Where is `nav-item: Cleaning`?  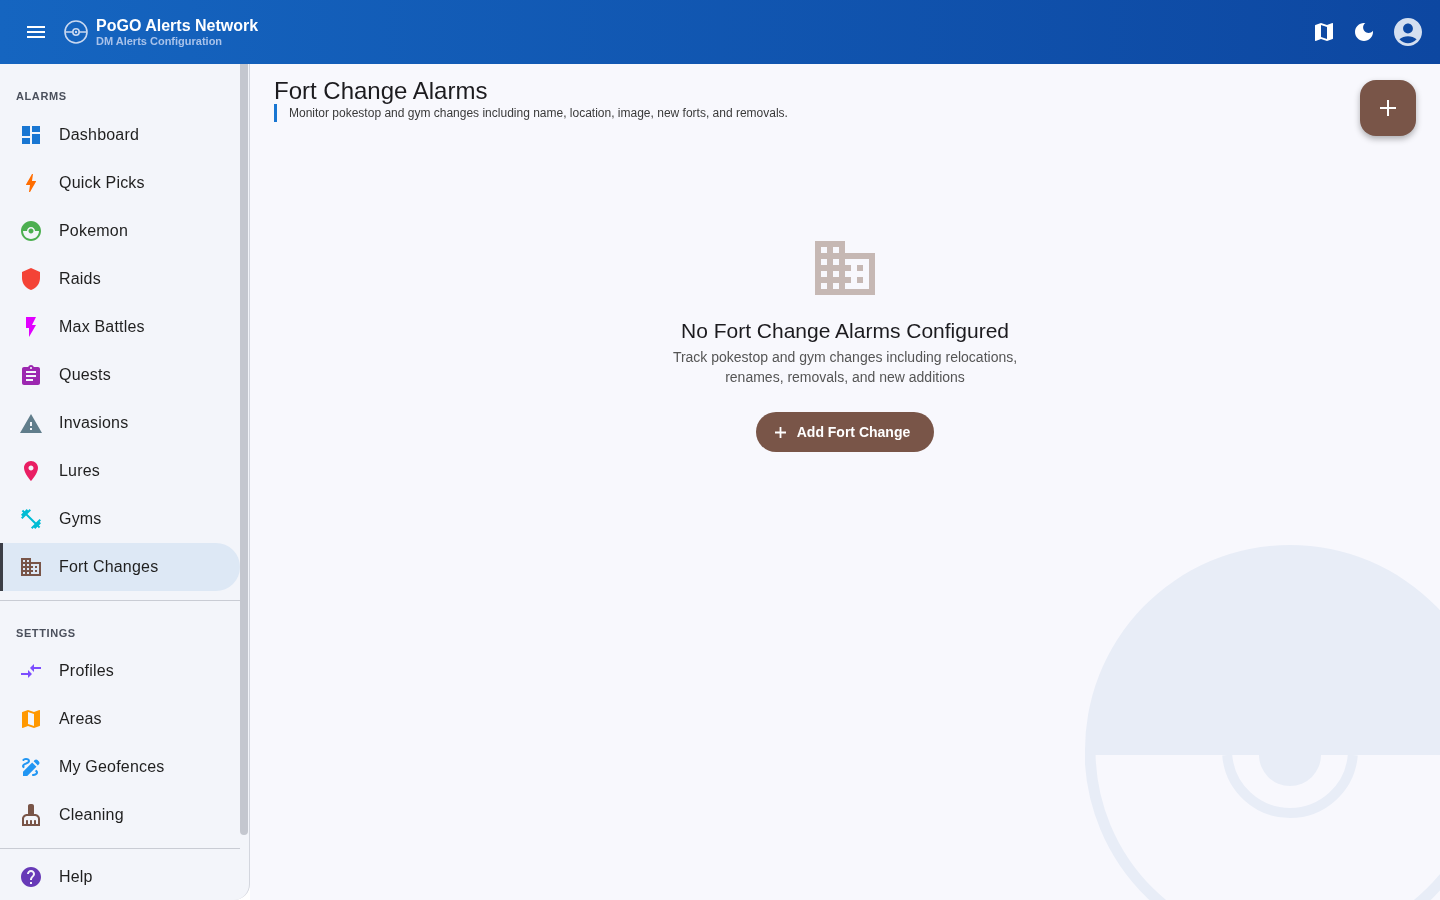
nav-item: Cleaning is located at coordinates (120, 815).